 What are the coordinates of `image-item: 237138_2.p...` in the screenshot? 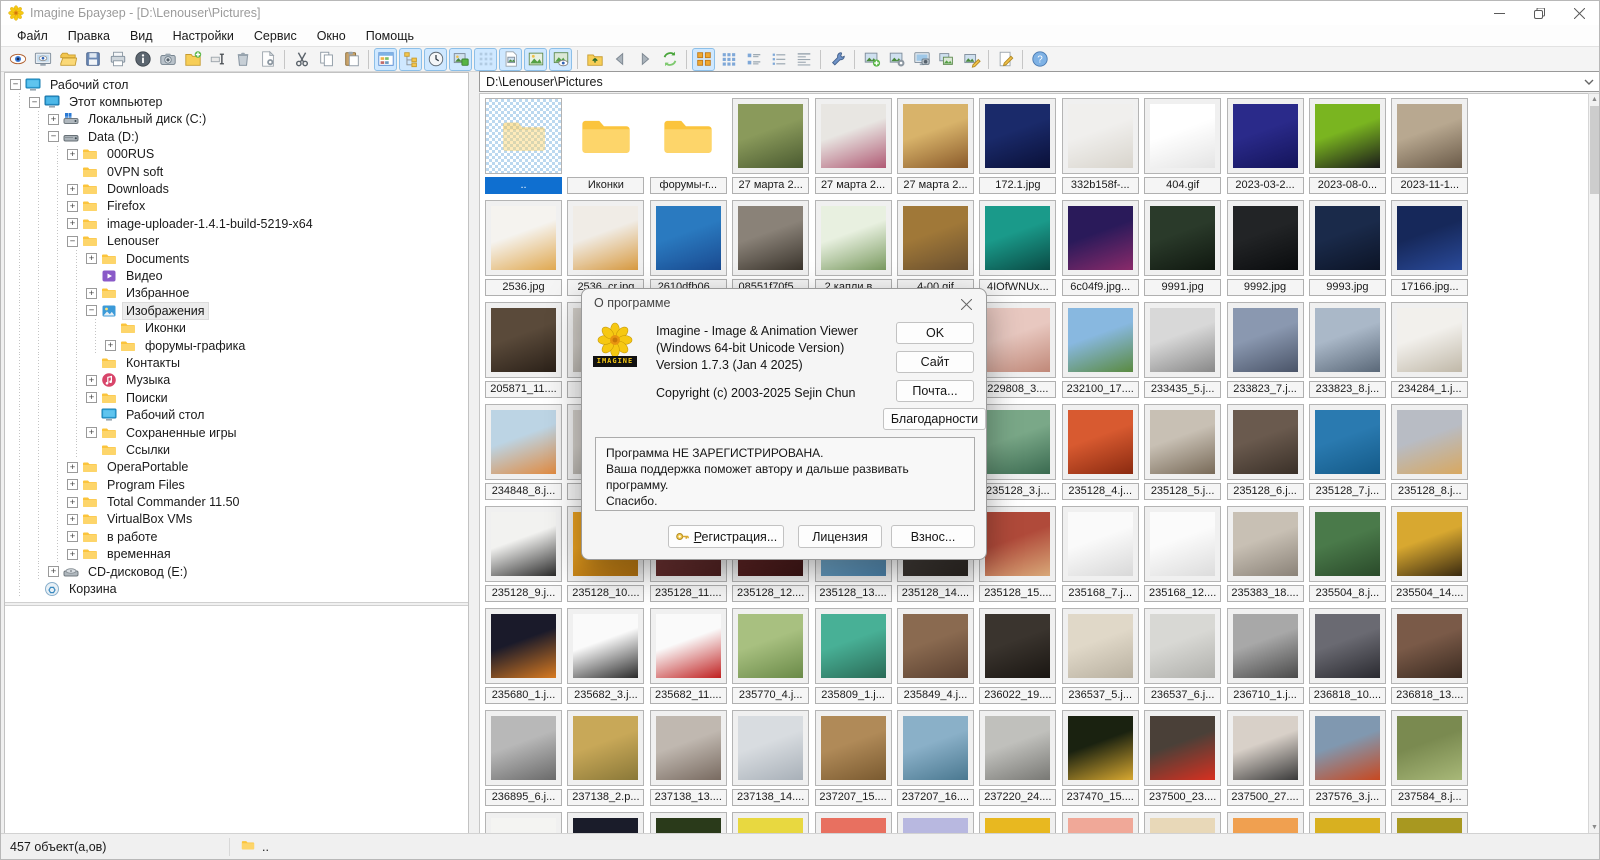 It's located at (606, 760).